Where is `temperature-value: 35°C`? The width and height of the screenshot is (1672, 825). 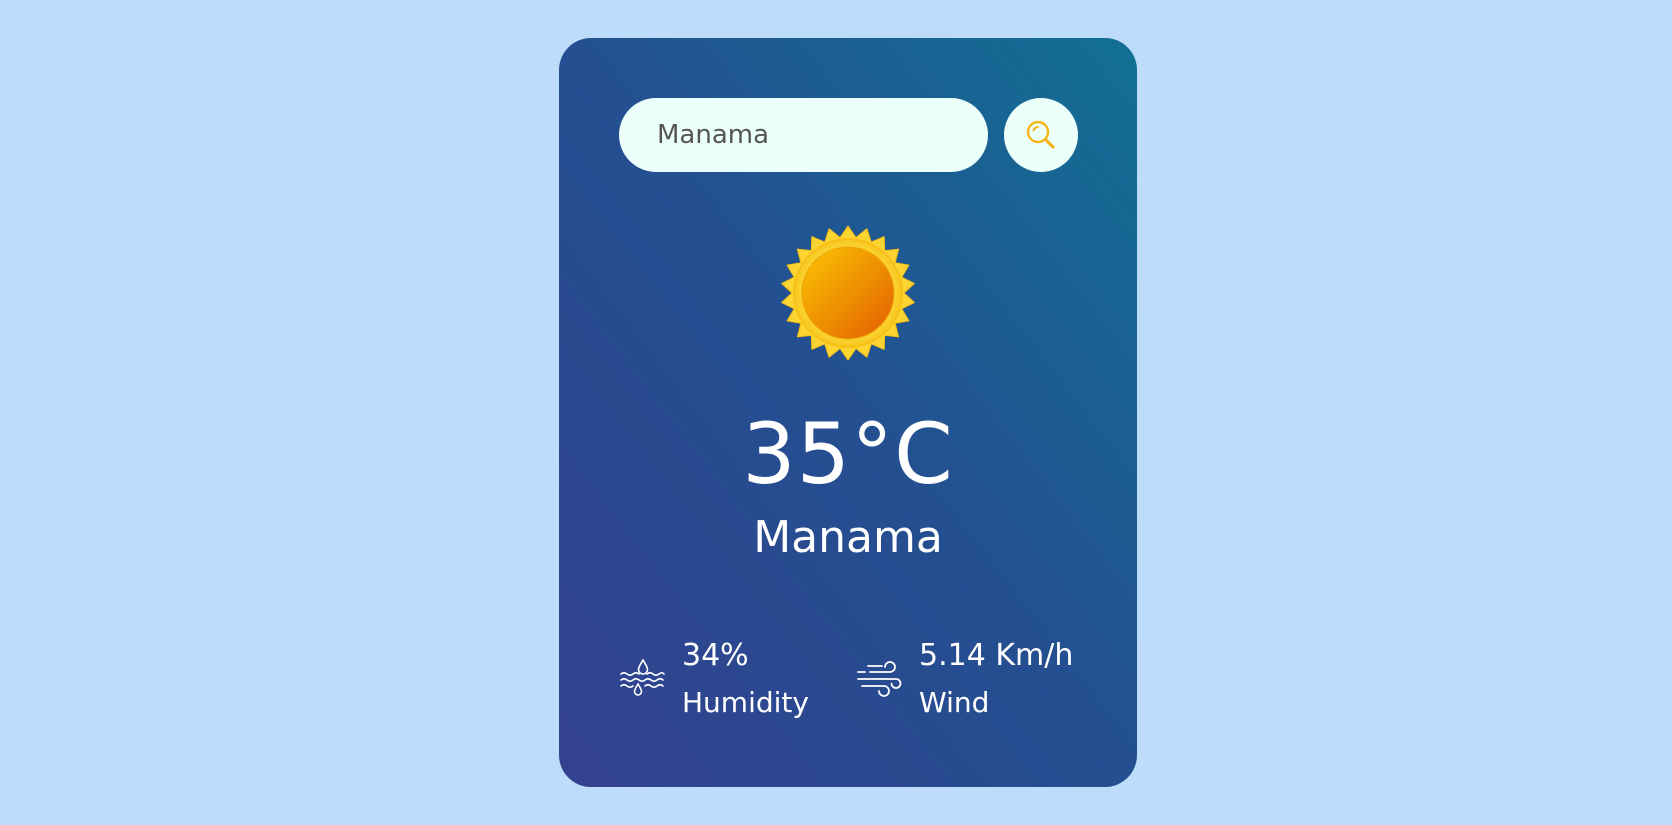 temperature-value: 35°C is located at coordinates (848, 454).